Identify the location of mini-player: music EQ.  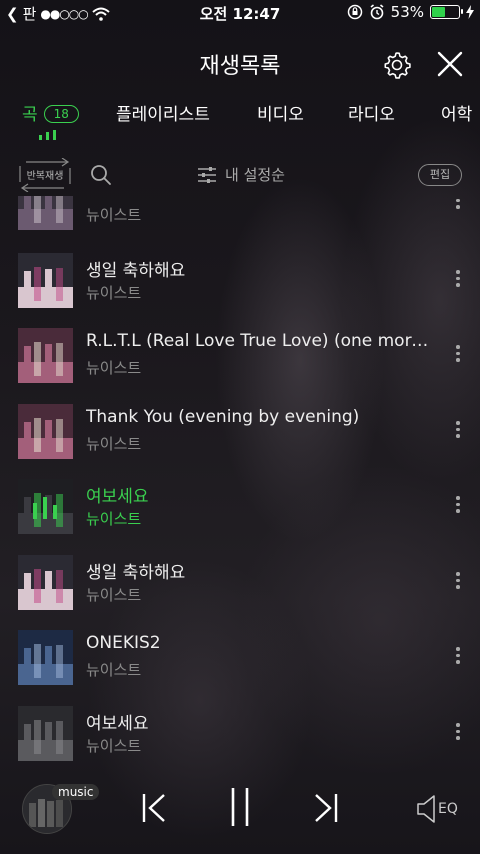
(240, 812).